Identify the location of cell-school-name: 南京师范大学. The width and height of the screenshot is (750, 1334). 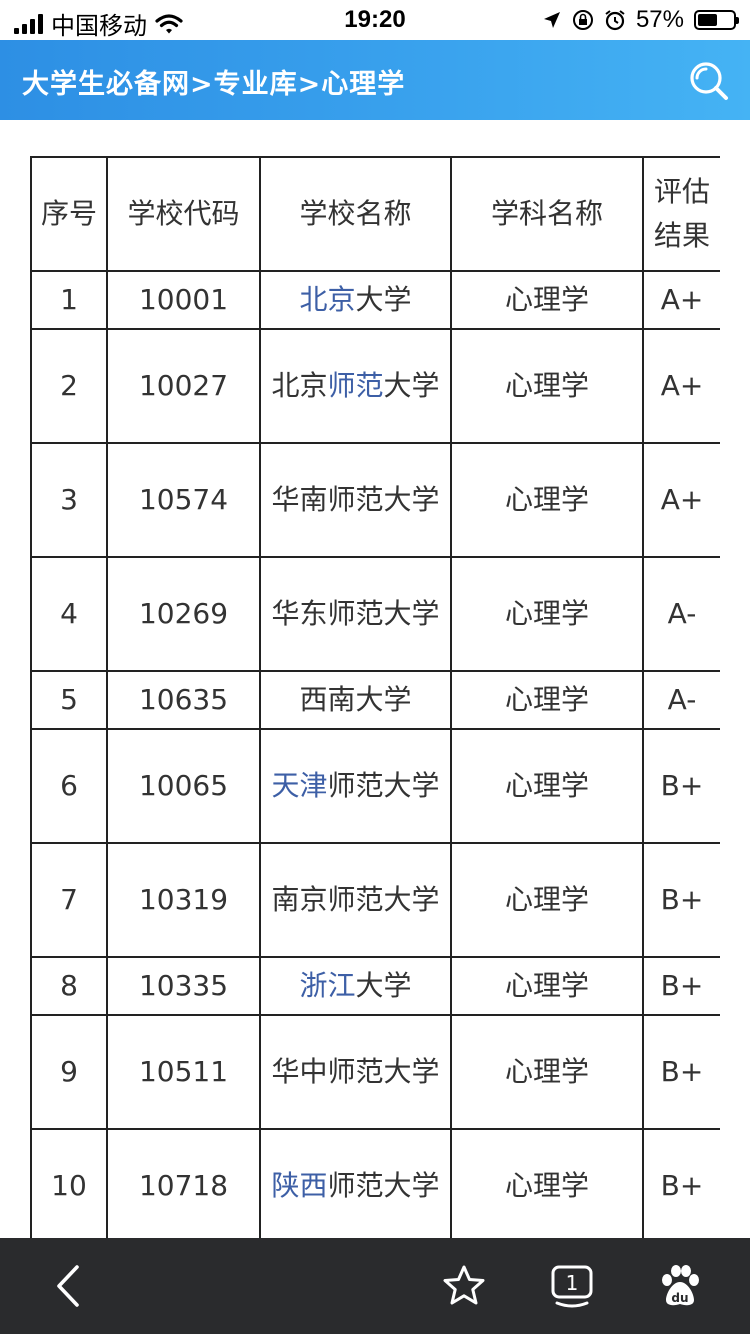
(355, 900).